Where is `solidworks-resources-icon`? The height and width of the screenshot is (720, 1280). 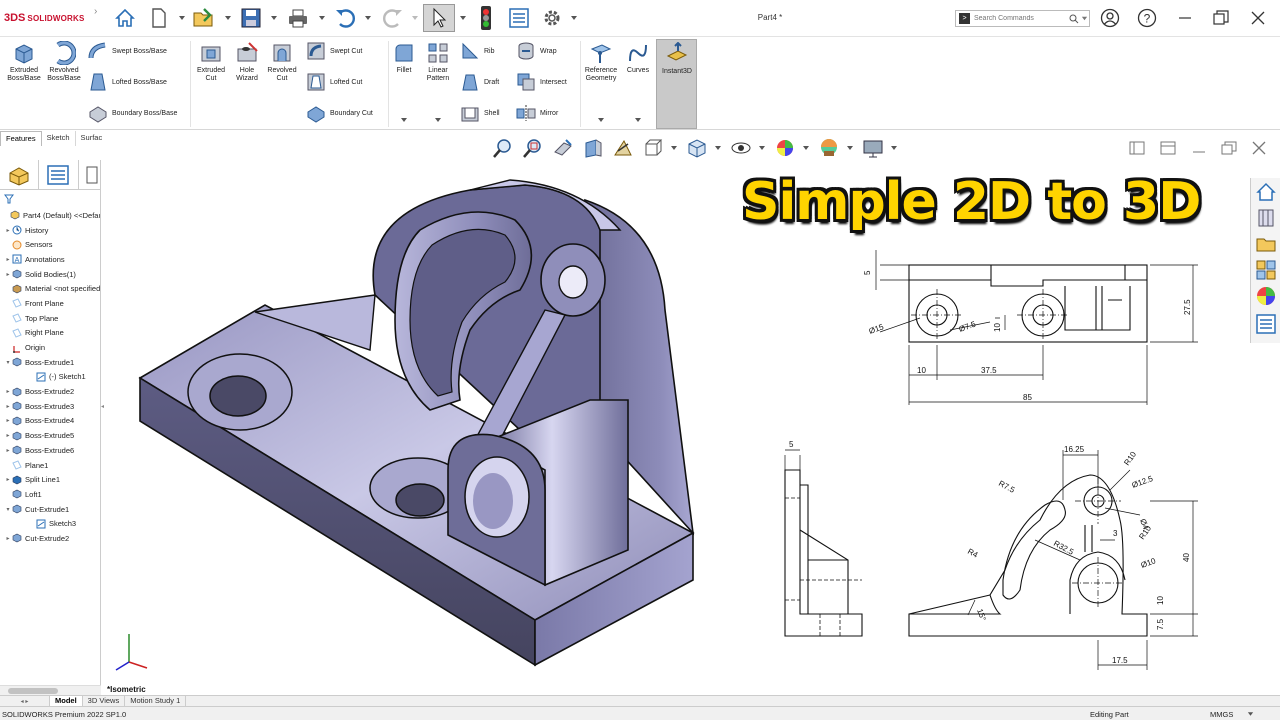
solidworks-resources-icon is located at coordinates (1266, 192).